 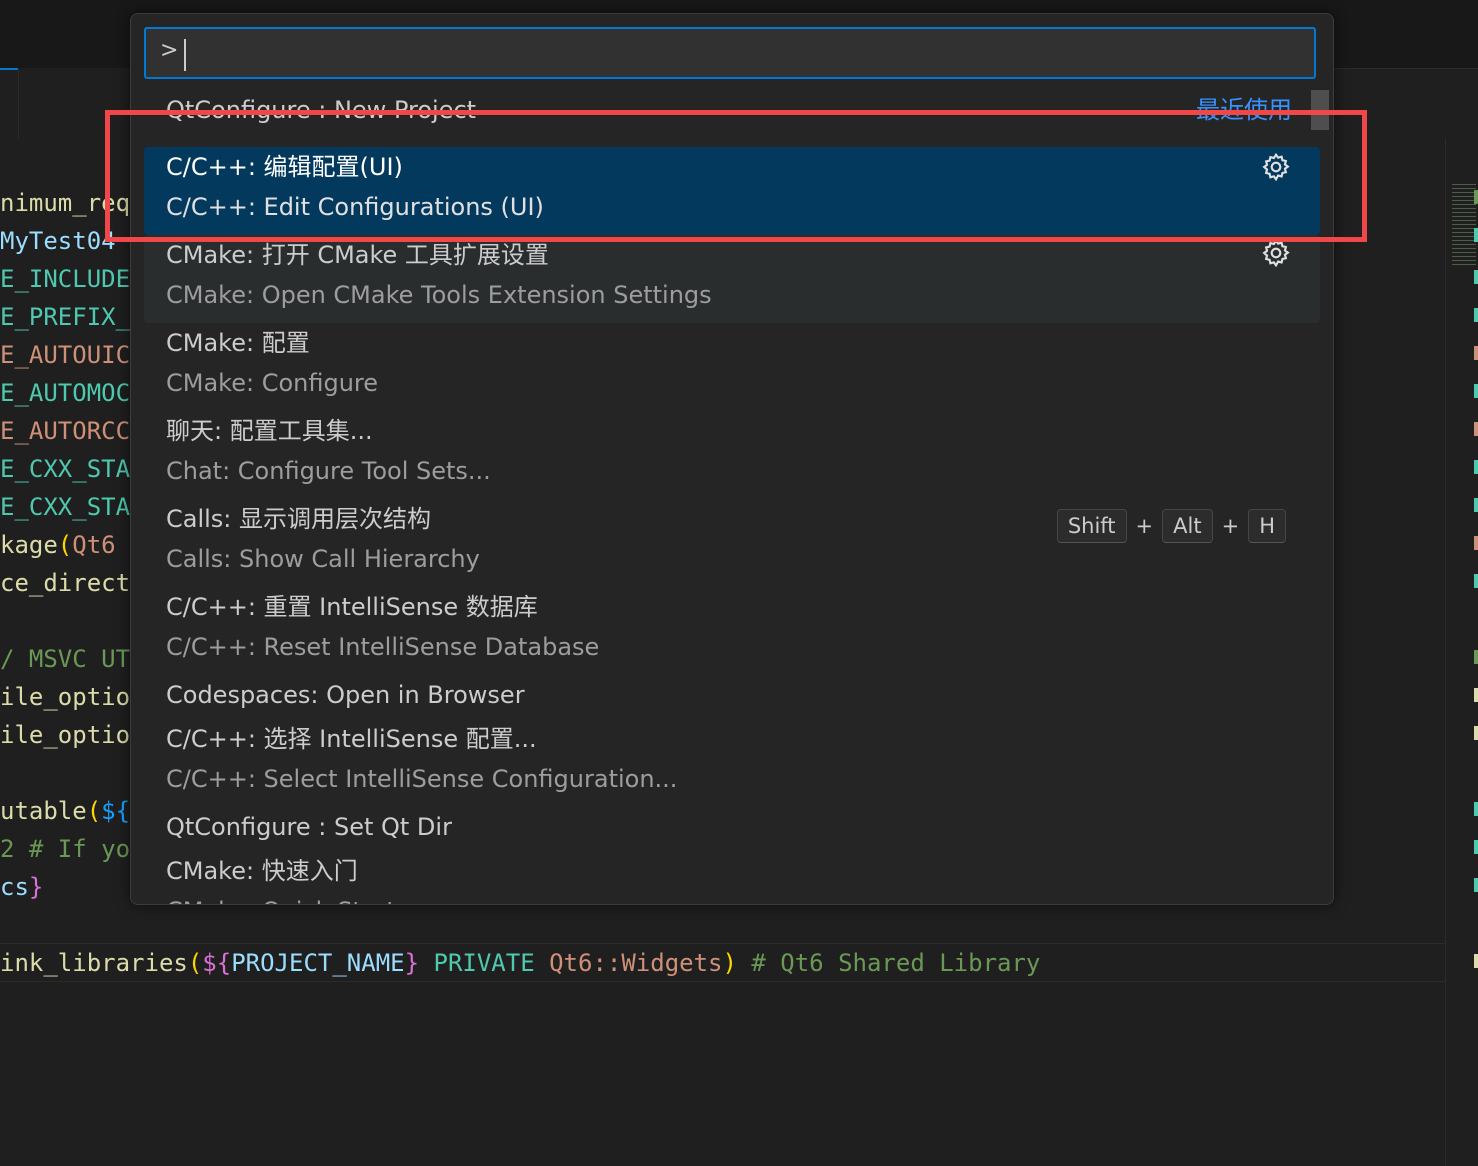 What do you see at coordinates (9, 69) in the screenshot?
I see `active-tab-indicator` at bounding box center [9, 69].